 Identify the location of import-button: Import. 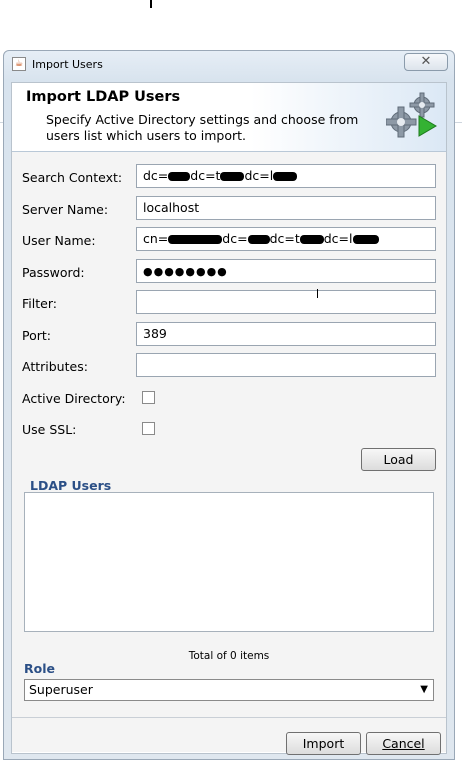
(323, 743).